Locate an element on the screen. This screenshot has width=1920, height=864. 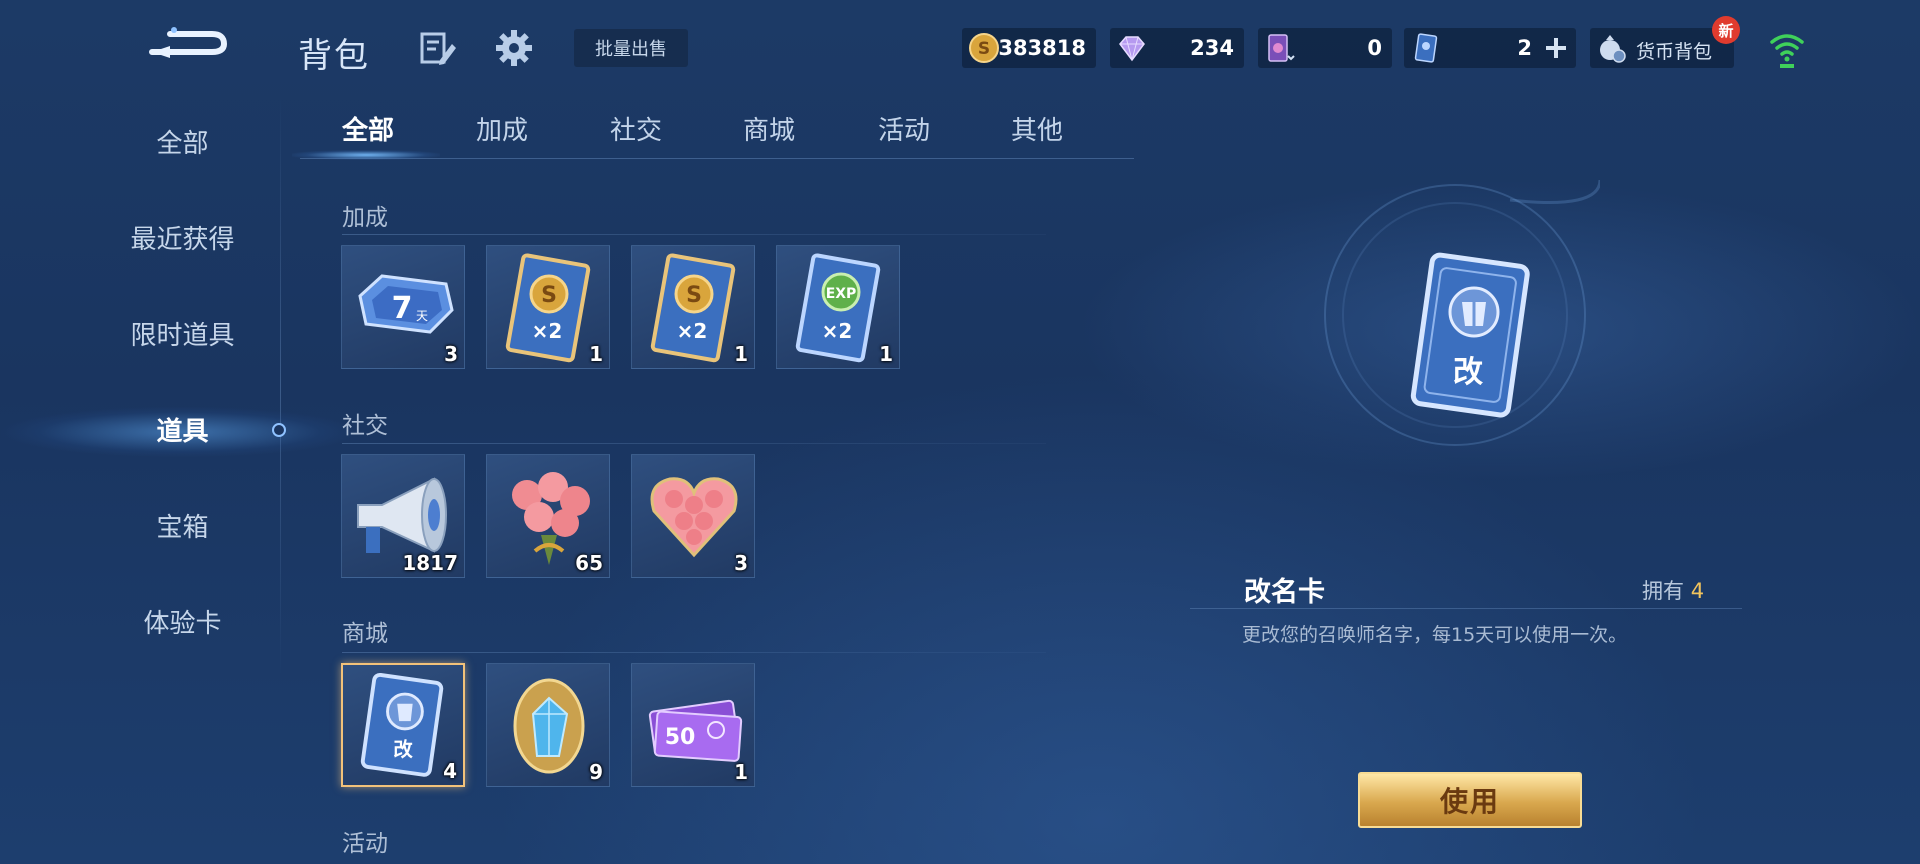
currency-bag-button: 货币背包 新 is located at coordinates (1665, 42).